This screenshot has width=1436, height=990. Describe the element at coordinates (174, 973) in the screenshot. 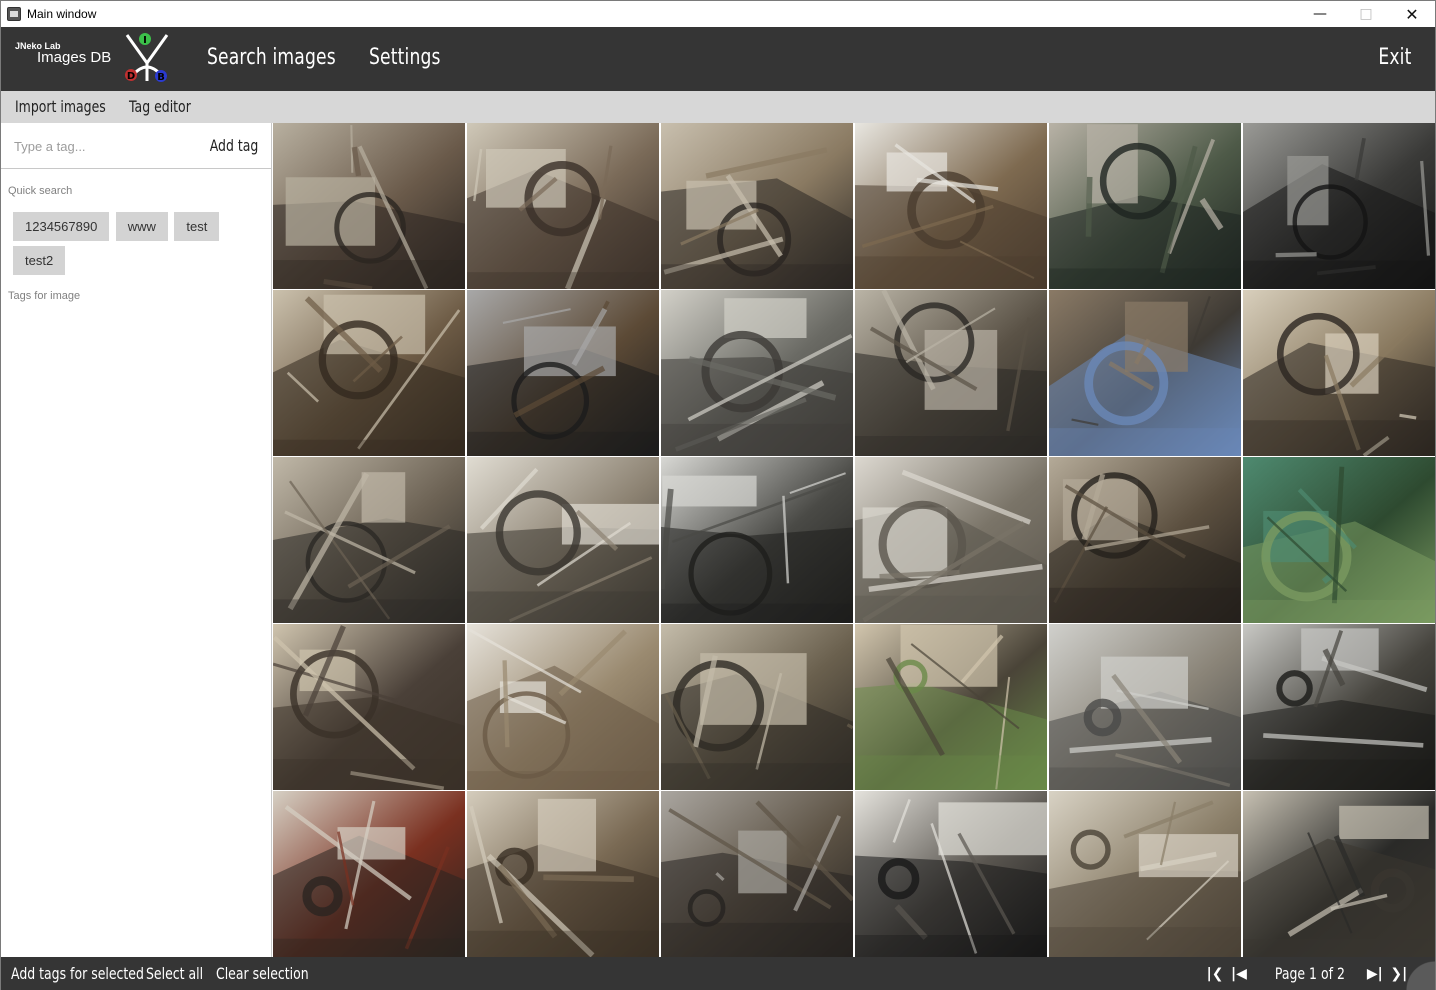

I see `select-all-button: Select all` at that location.